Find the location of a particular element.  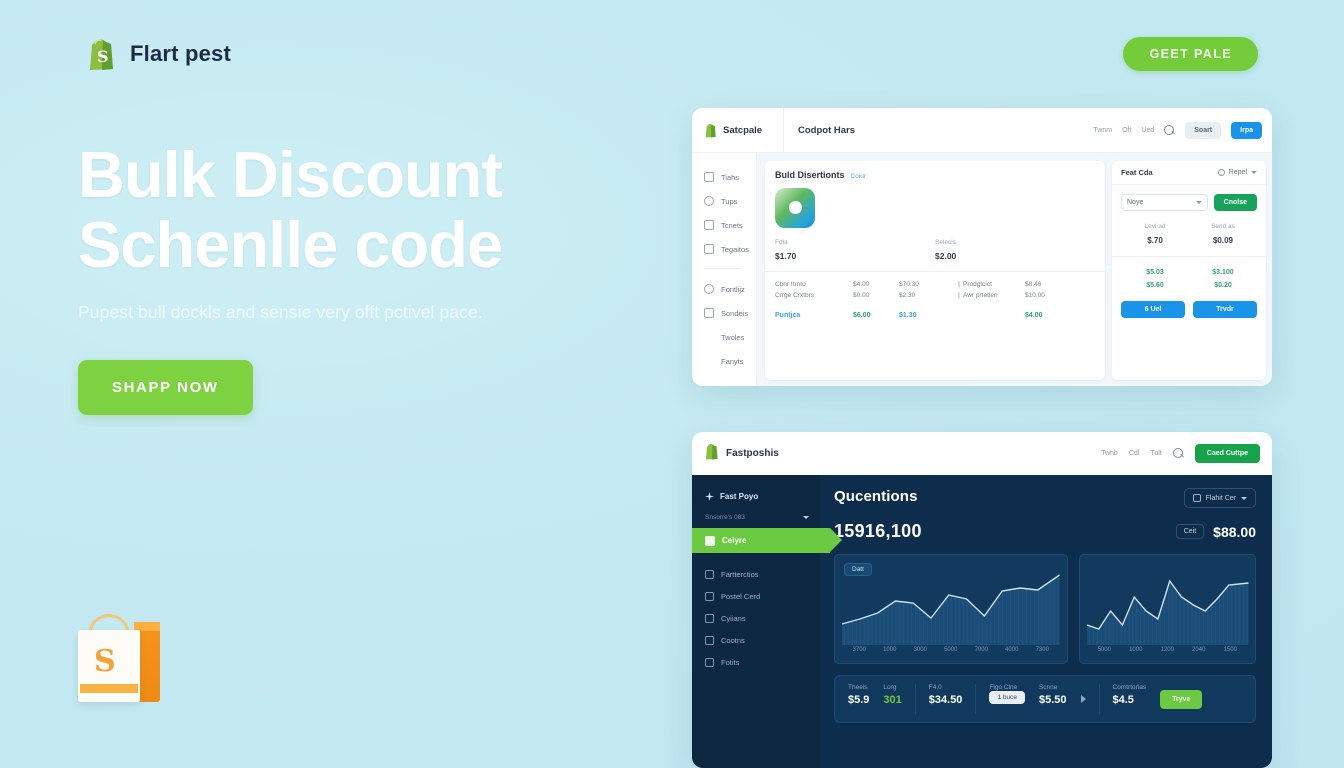

dropdown-label: Repel is located at coordinates (1237, 172).